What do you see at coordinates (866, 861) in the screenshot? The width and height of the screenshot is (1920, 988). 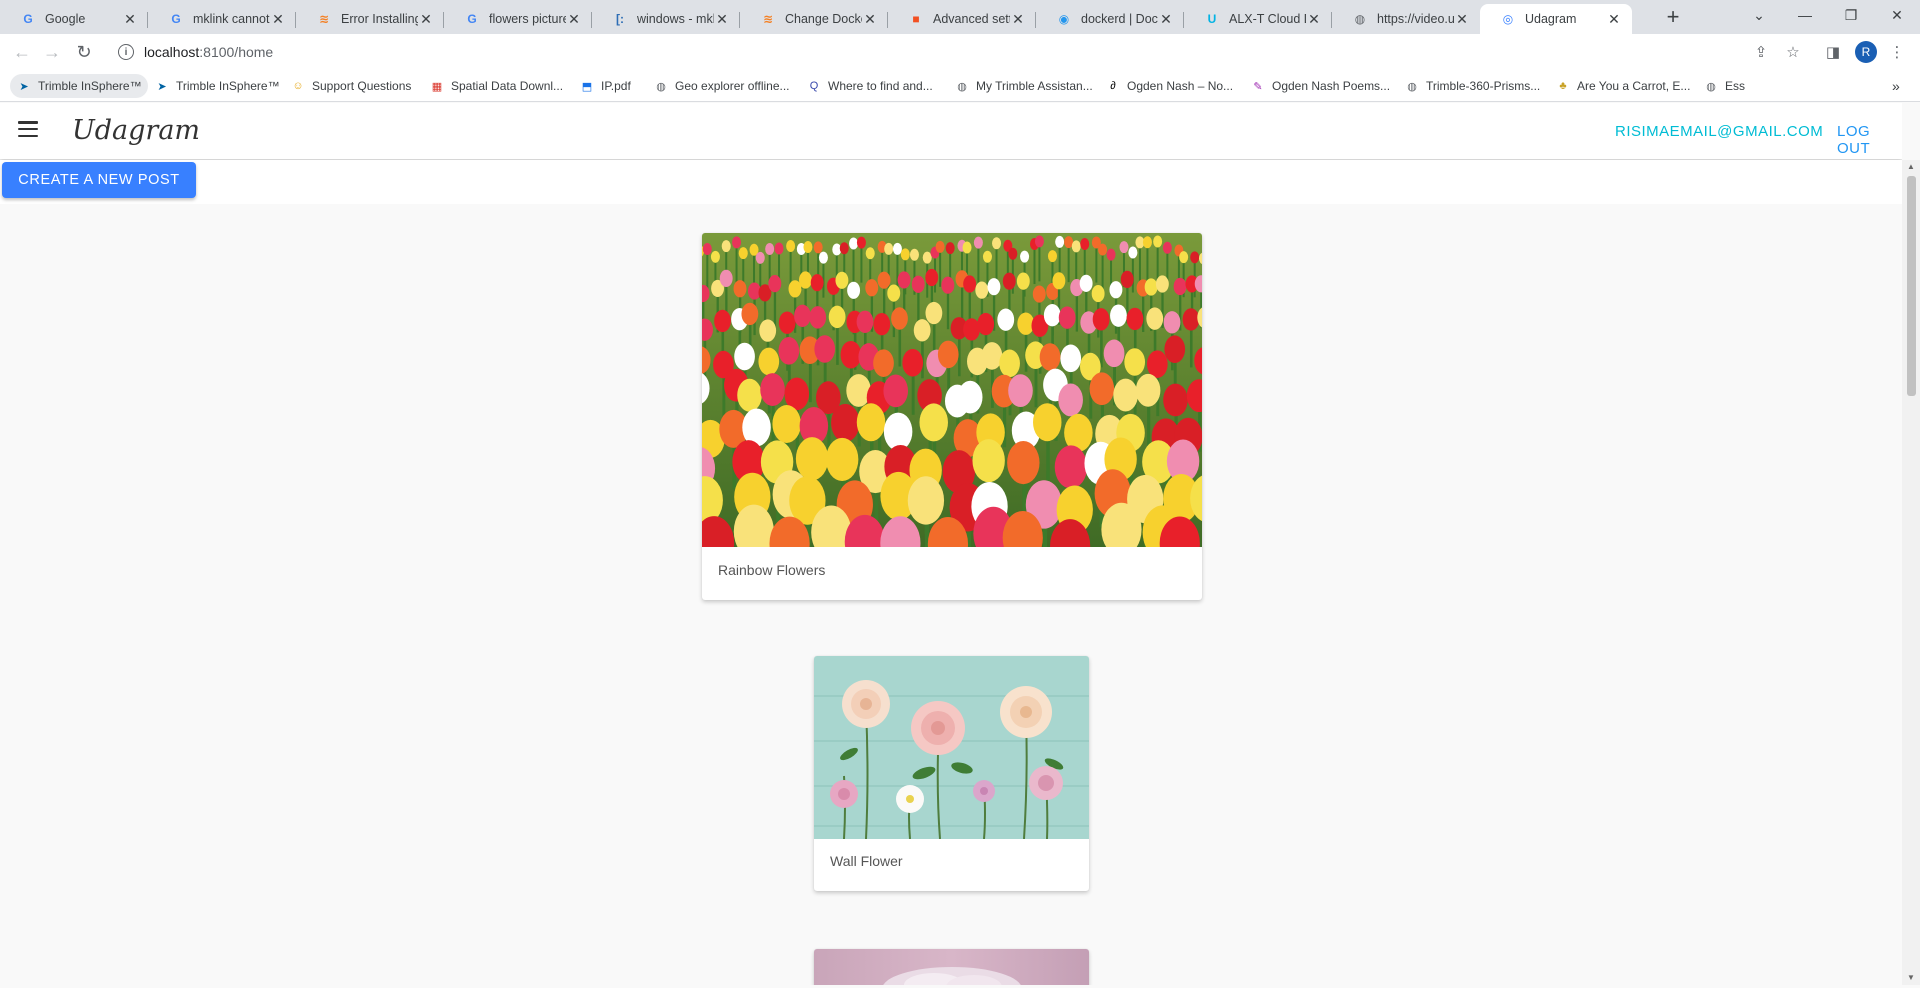 I see `post-caption: Wall Flower` at bounding box center [866, 861].